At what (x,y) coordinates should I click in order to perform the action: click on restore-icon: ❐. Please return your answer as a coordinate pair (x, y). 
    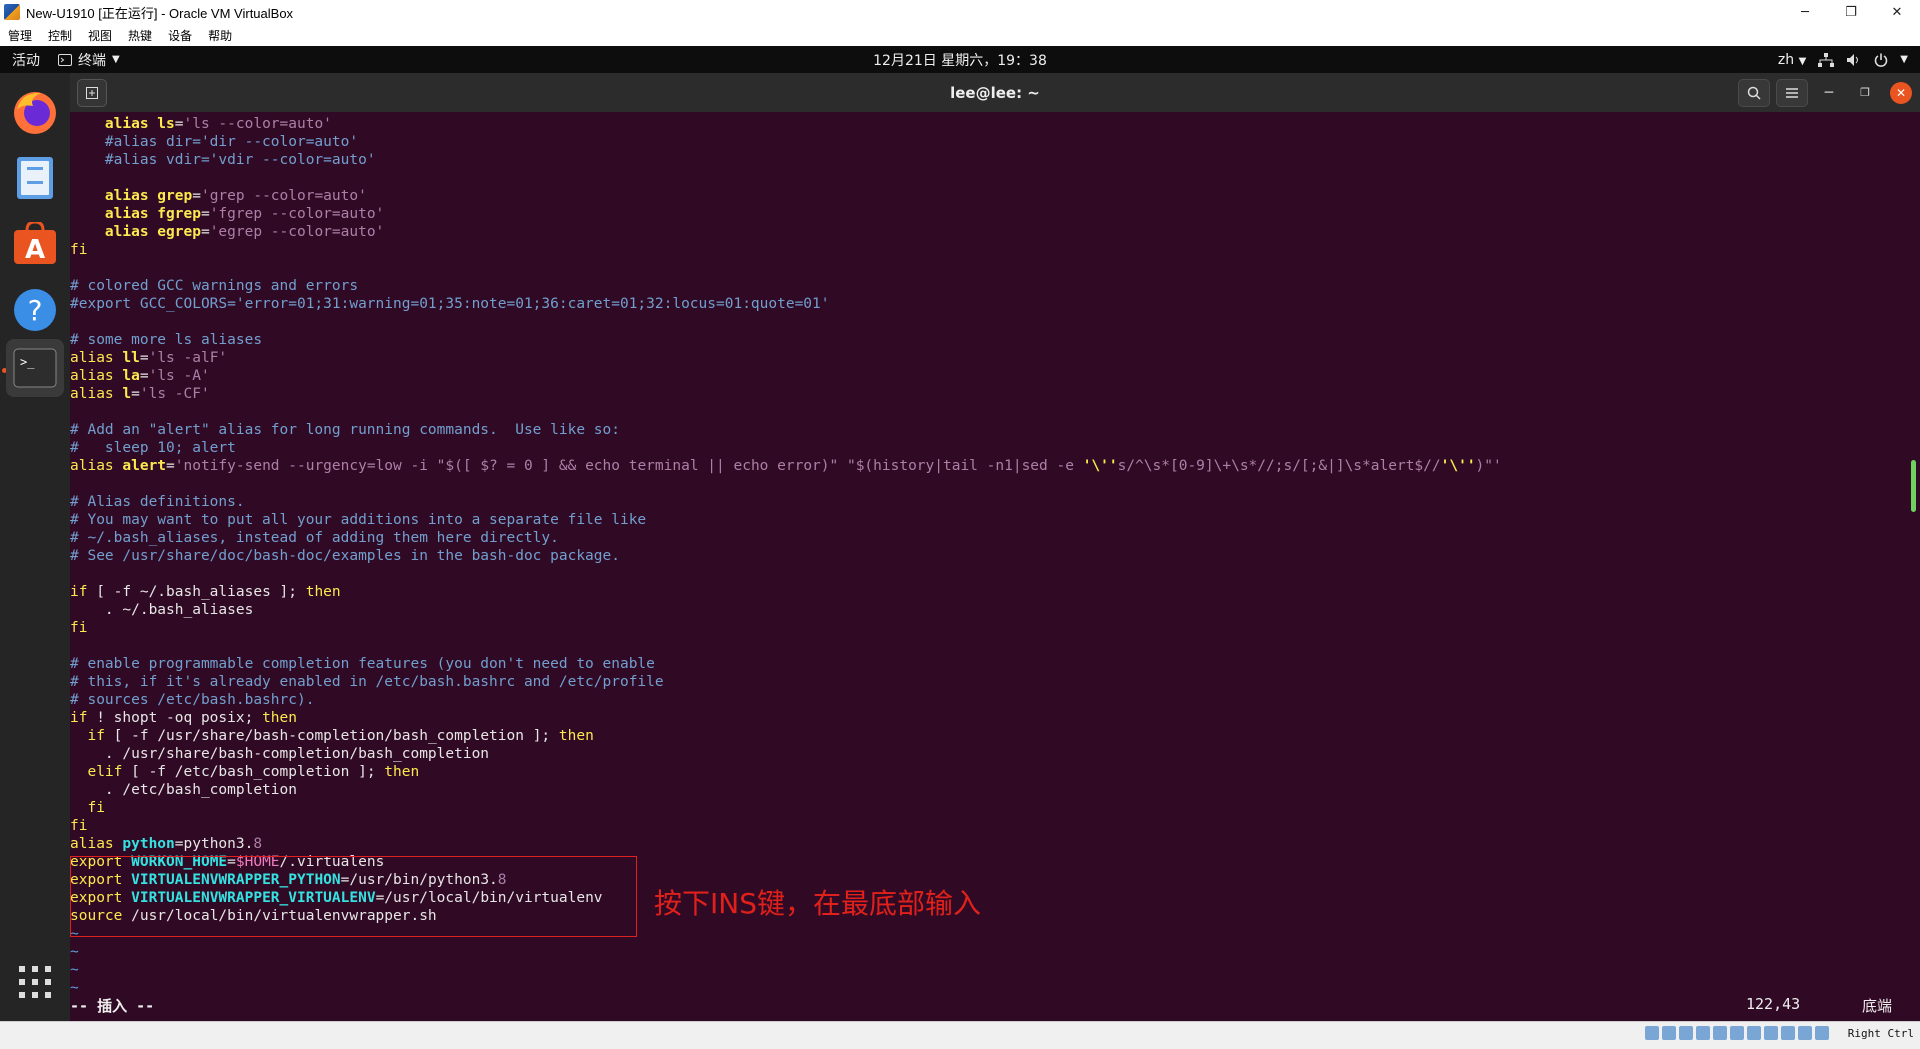
    Looking at the image, I should click on (1865, 92).